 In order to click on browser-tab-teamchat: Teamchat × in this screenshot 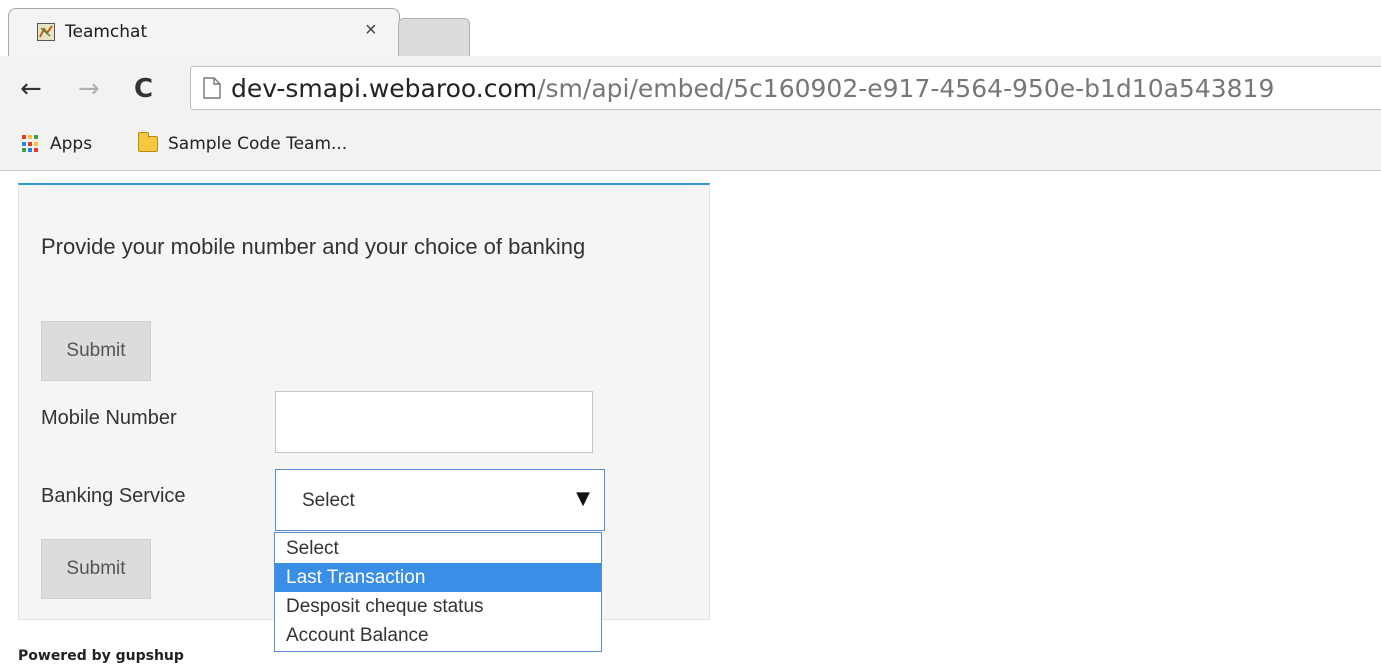, I will do `click(204, 32)`.